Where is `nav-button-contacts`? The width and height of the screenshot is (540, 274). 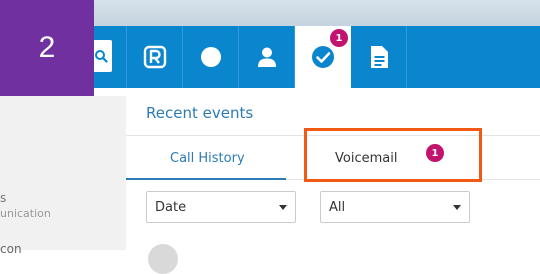
nav-button-contacts is located at coordinates (267, 57).